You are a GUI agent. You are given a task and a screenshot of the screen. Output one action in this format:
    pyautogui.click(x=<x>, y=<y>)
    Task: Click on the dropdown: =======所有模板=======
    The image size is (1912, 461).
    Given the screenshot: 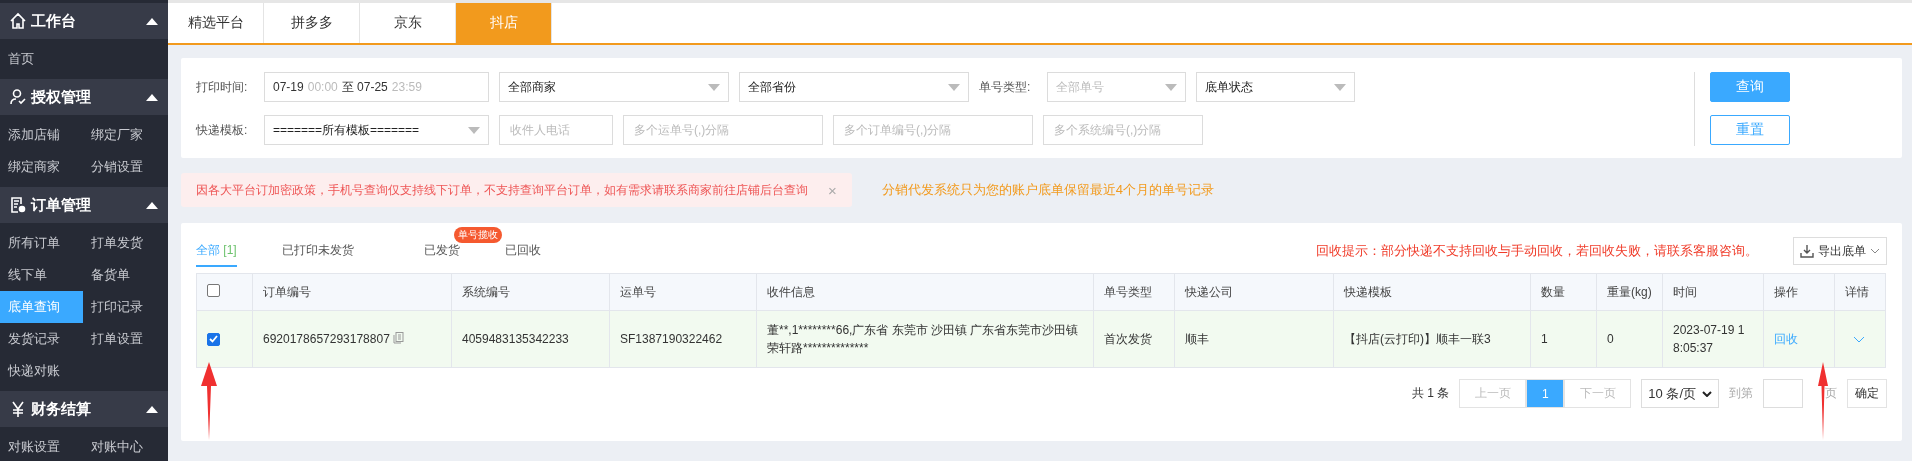 What is the action you would take?
    pyautogui.click(x=376, y=130)
    